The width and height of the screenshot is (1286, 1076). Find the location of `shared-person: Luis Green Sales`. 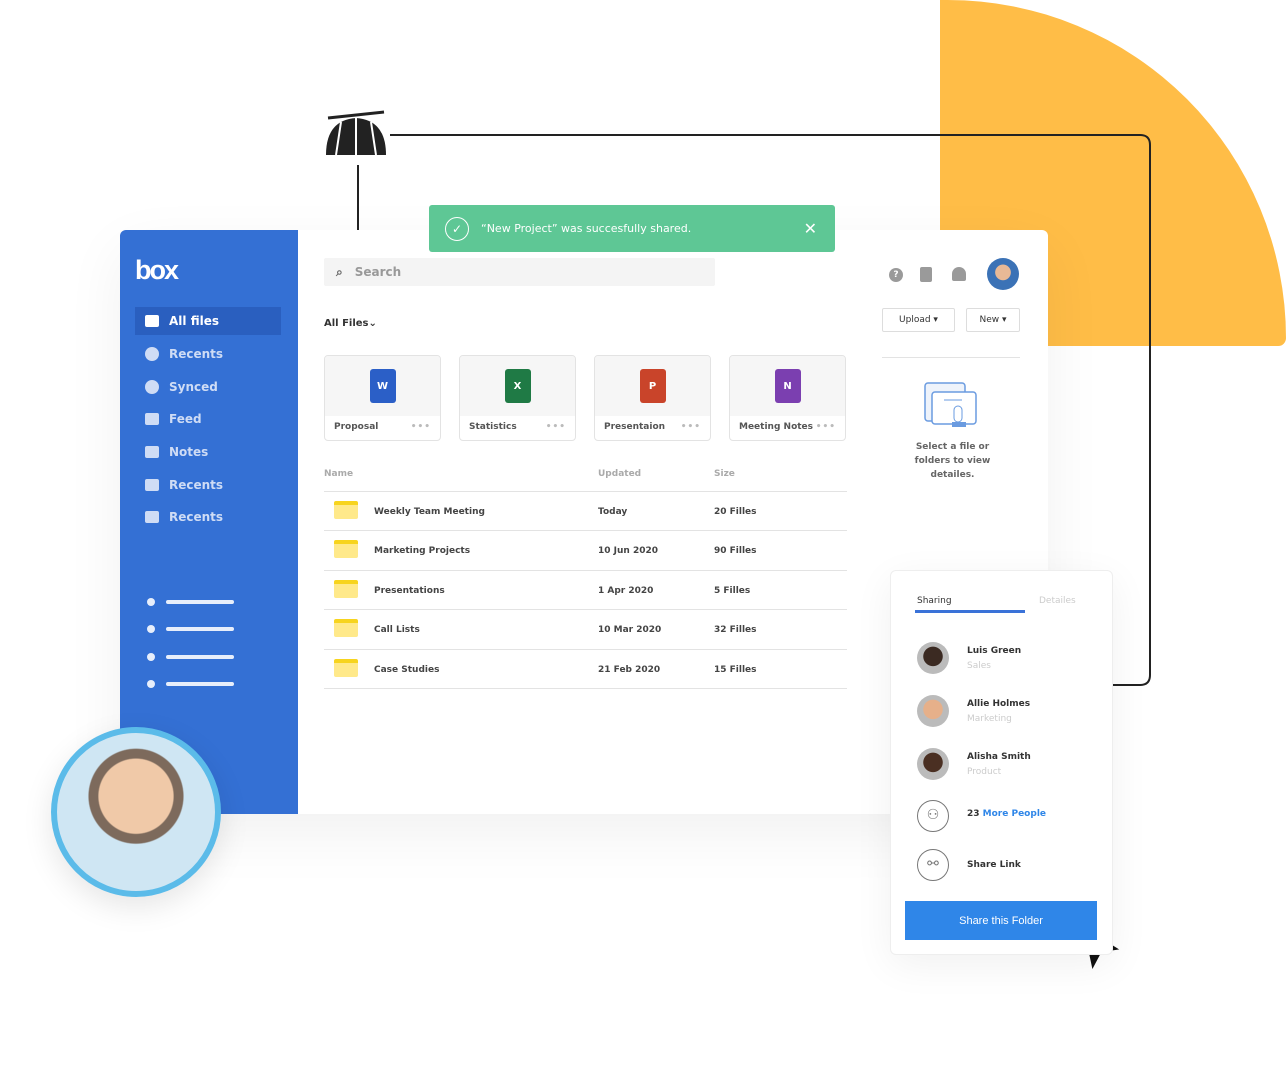

shared-person: Luis Green Sales is located at coordinates (1012, 659).